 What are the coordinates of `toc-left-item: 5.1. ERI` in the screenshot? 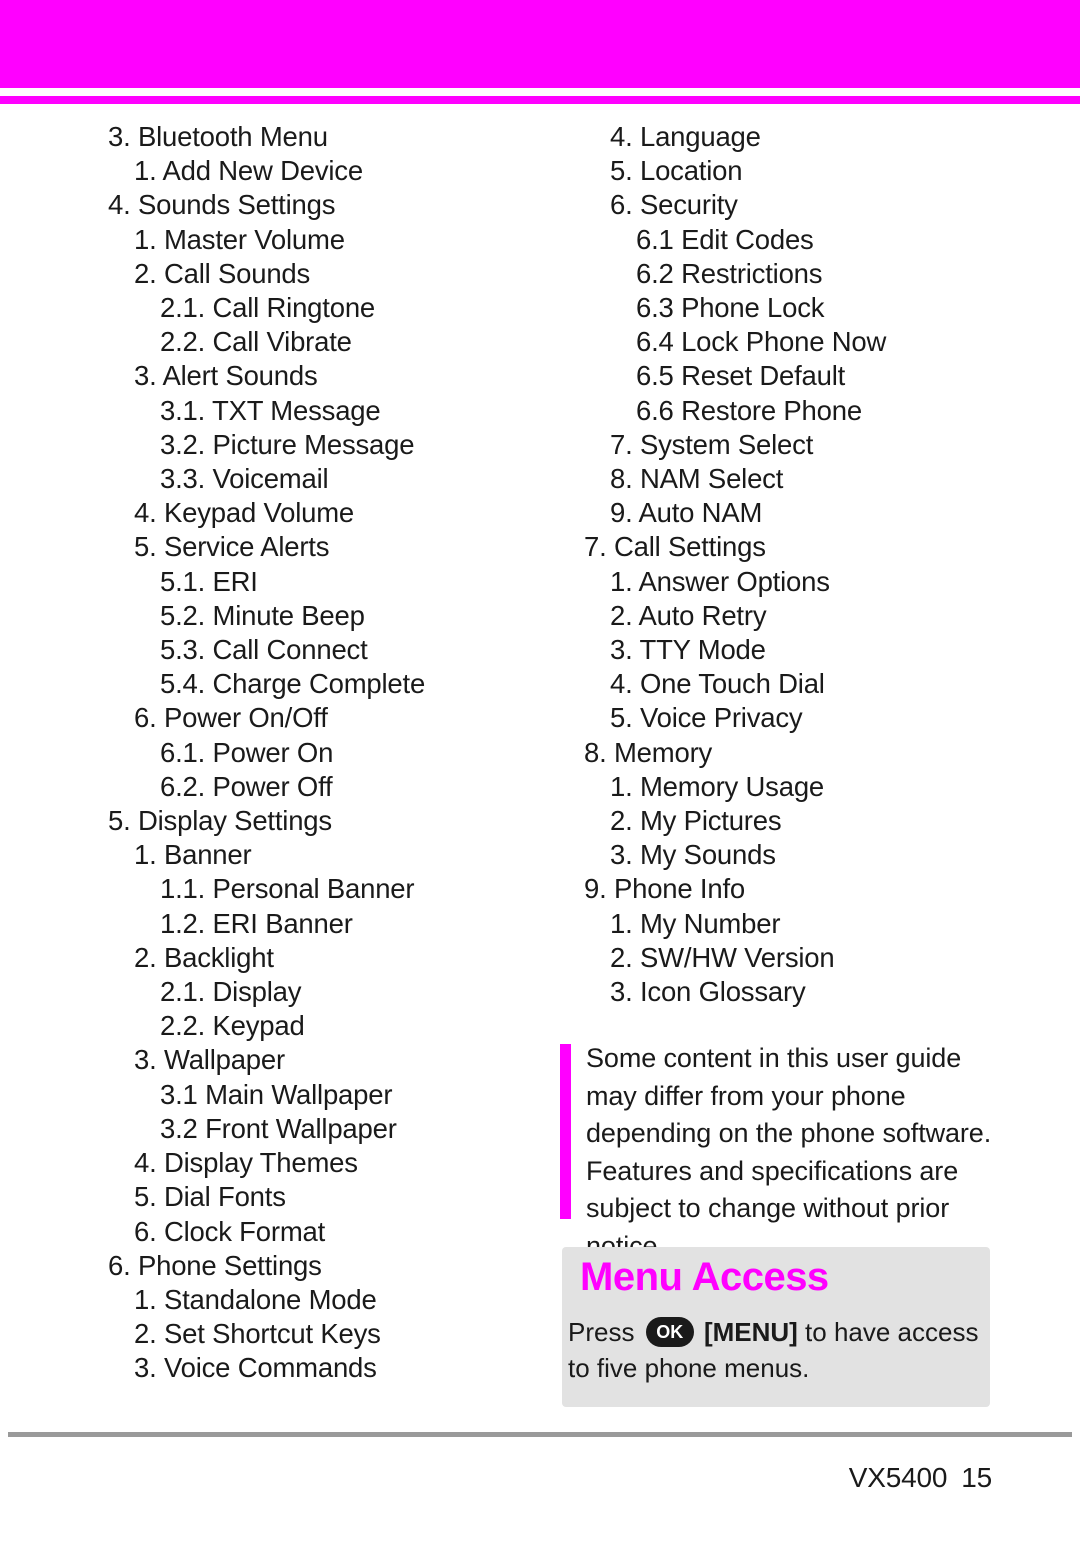 It's located at (316, 582).